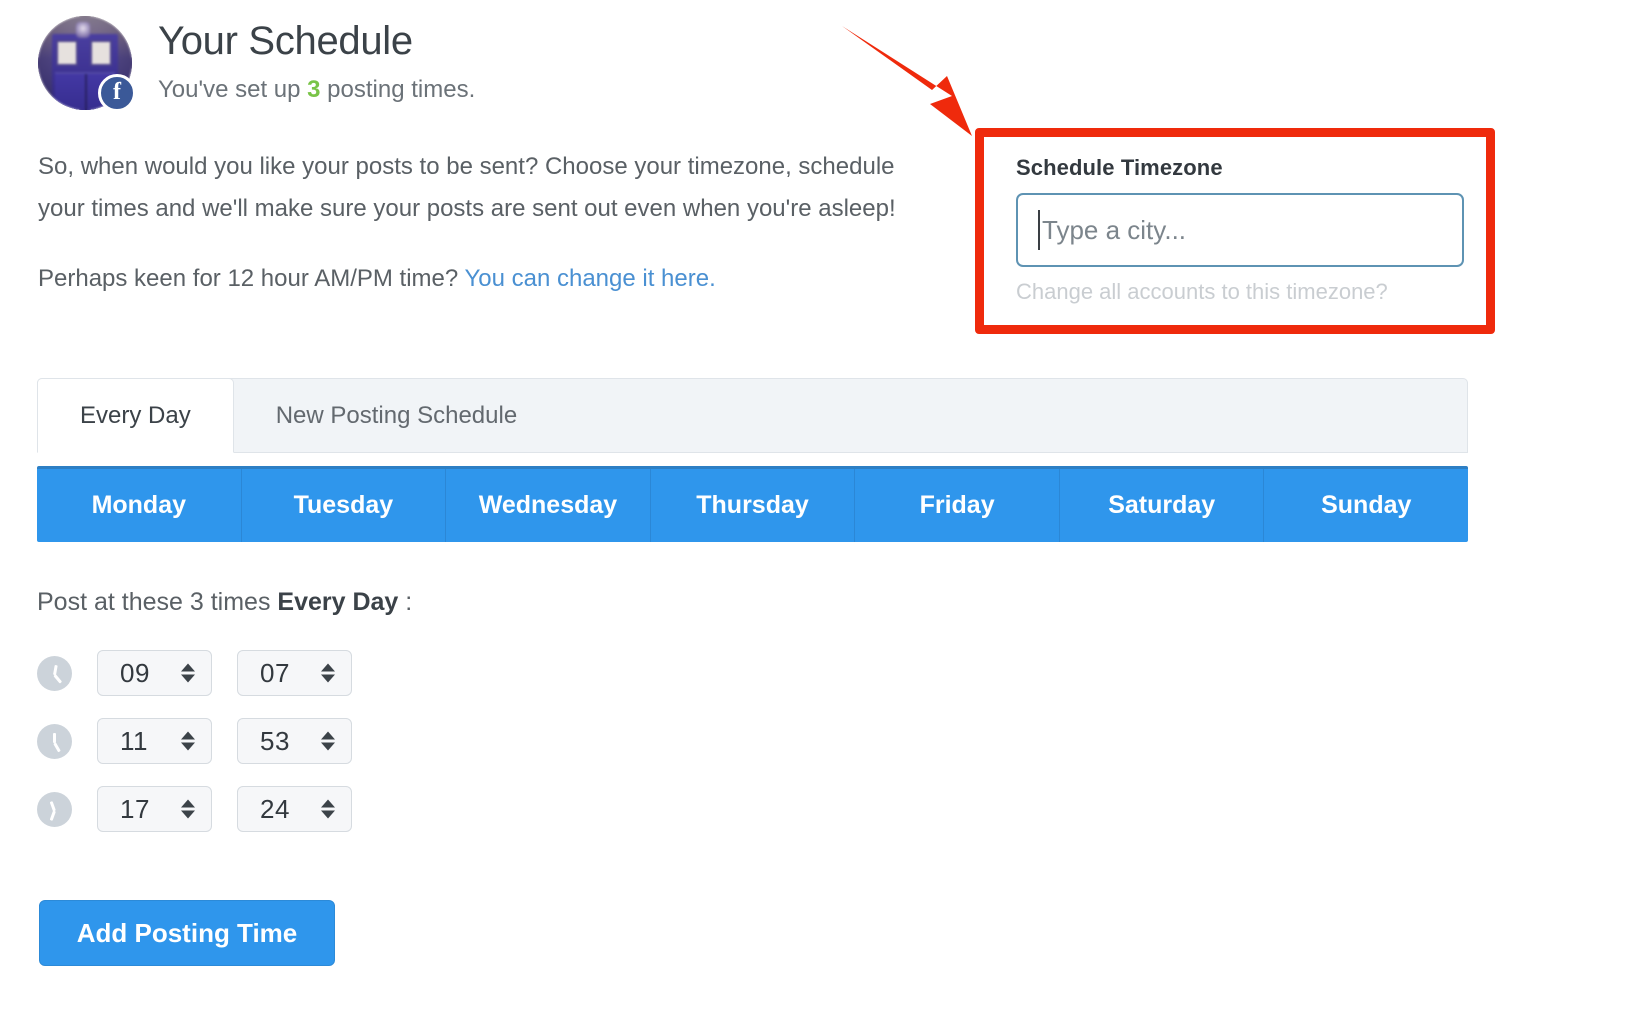 This screenshot has height=1032, width=1642. What do you see at coordinates (87, 64) in the screenshot?
I see `avatar: f` at bounding box center [87, 64].